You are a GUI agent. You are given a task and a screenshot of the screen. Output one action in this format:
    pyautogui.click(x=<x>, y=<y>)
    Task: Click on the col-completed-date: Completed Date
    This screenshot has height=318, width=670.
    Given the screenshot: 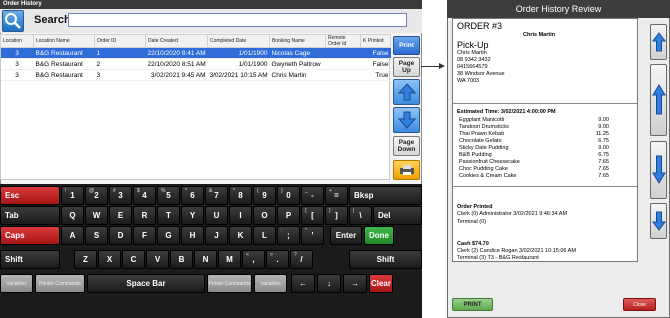 What is the action you would take?
    pyautogui.click(x=238, y=41)
    